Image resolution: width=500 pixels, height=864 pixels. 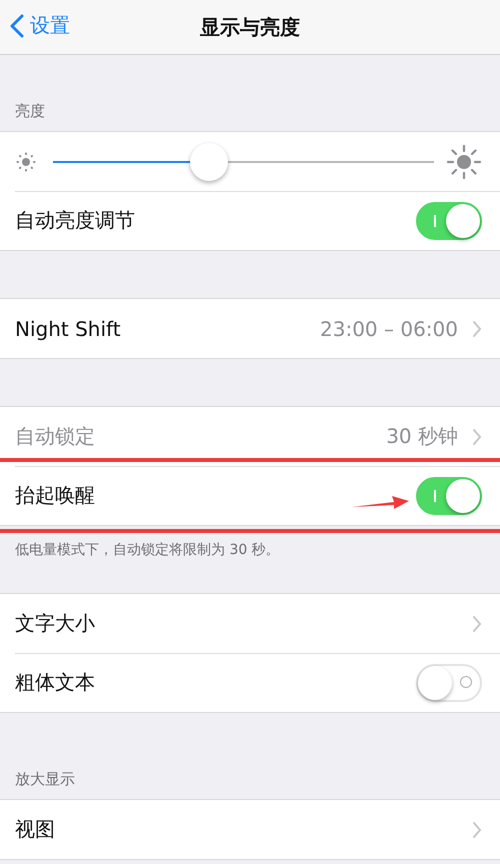 What do you see at coordinates (464, 162) in the screenshot?
I see `bright-sun-icon` at bounding box center [464, 162].